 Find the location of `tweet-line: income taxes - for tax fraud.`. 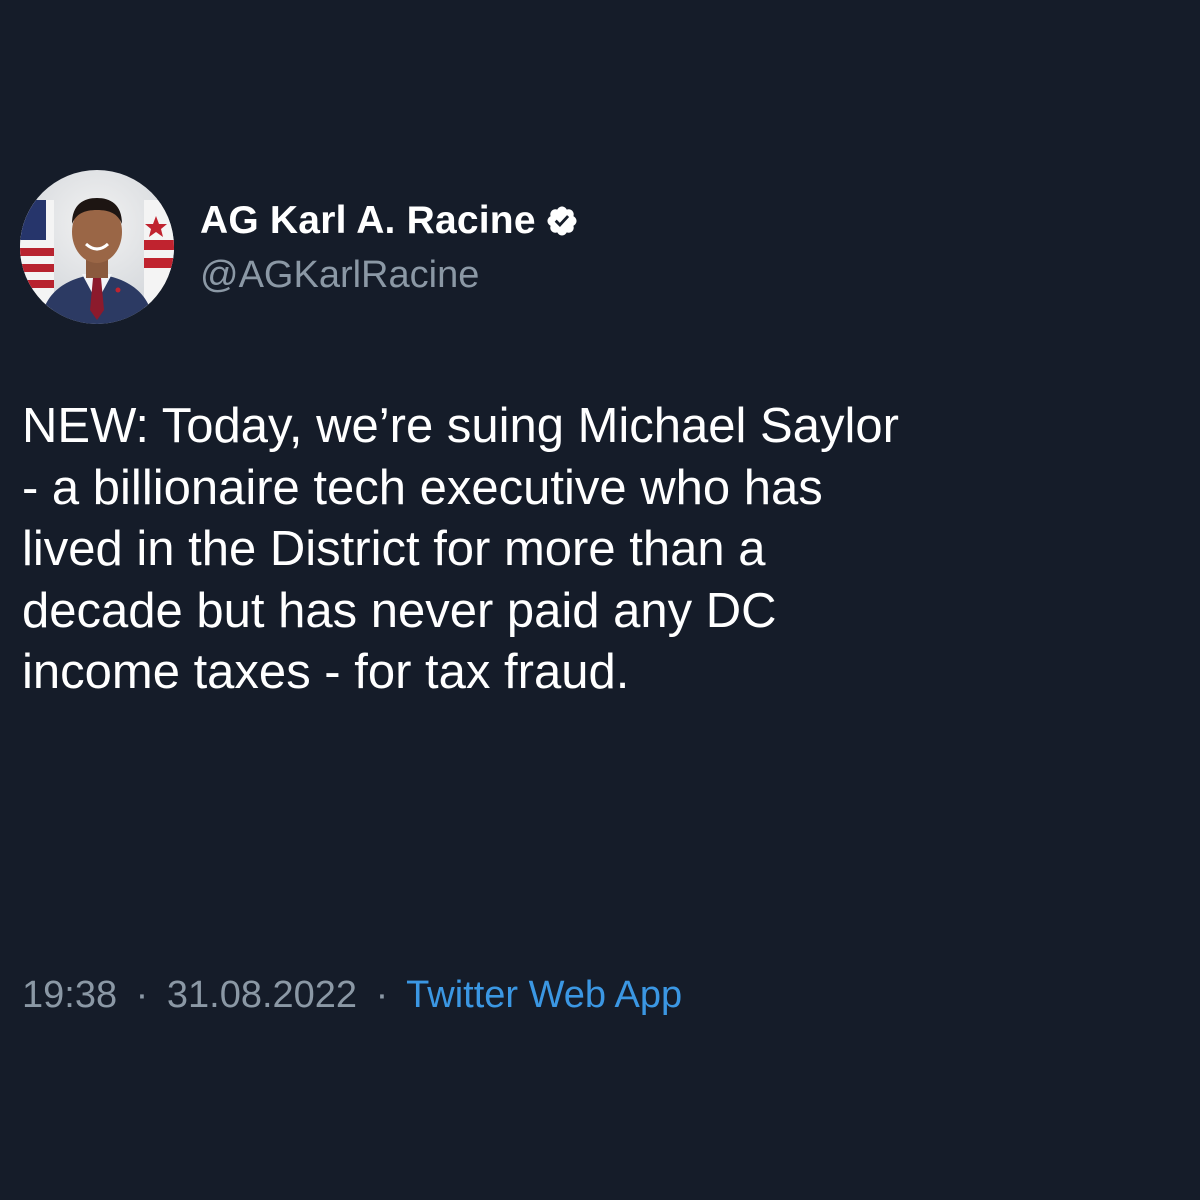

tweet-line: income taxes - for tax fraud. is located at coordinates (326, 672).